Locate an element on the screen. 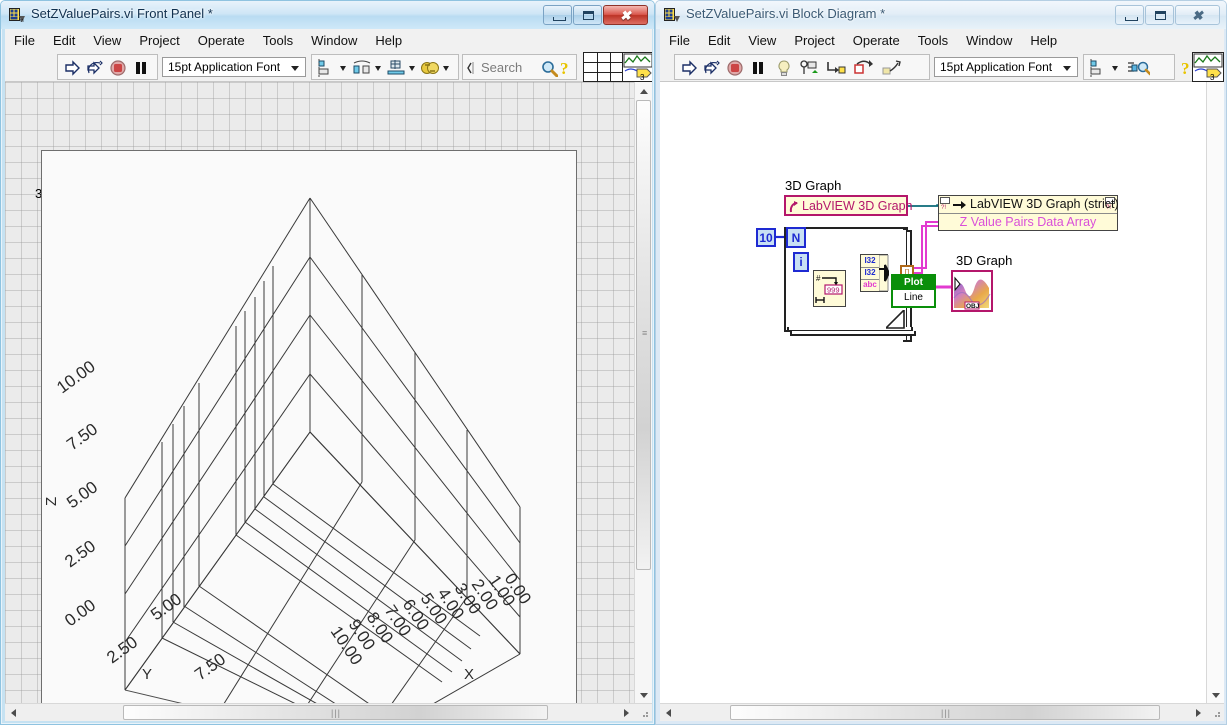  align-objects-icon is located at coordinates (327, 68).